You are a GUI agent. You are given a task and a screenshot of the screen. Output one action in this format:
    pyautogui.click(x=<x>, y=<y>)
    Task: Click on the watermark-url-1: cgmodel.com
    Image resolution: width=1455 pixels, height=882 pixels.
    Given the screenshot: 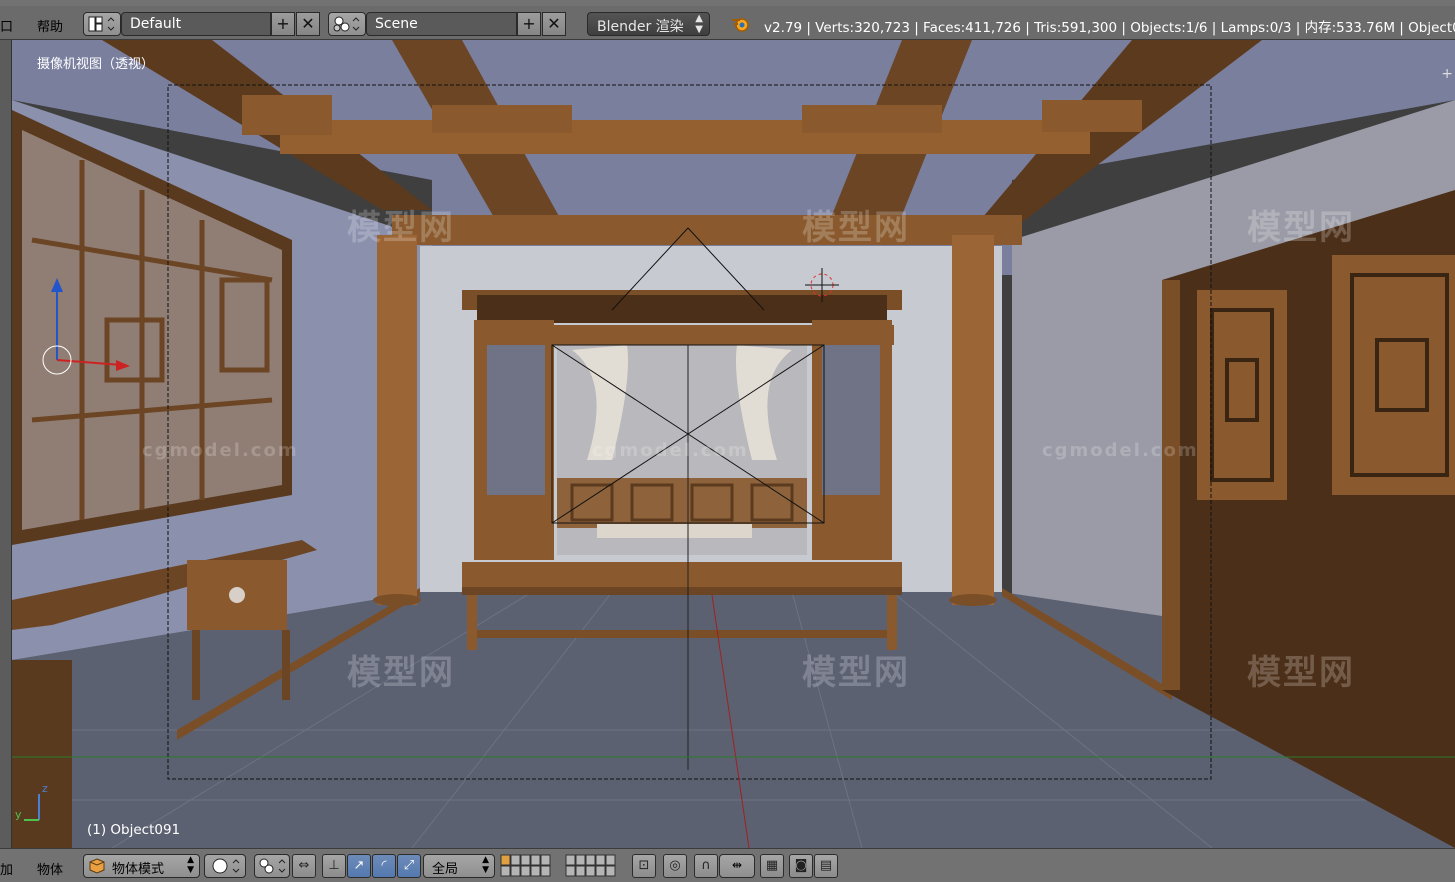 What is the action you would take?
    pyautogui.click(x=220, y=450)
    